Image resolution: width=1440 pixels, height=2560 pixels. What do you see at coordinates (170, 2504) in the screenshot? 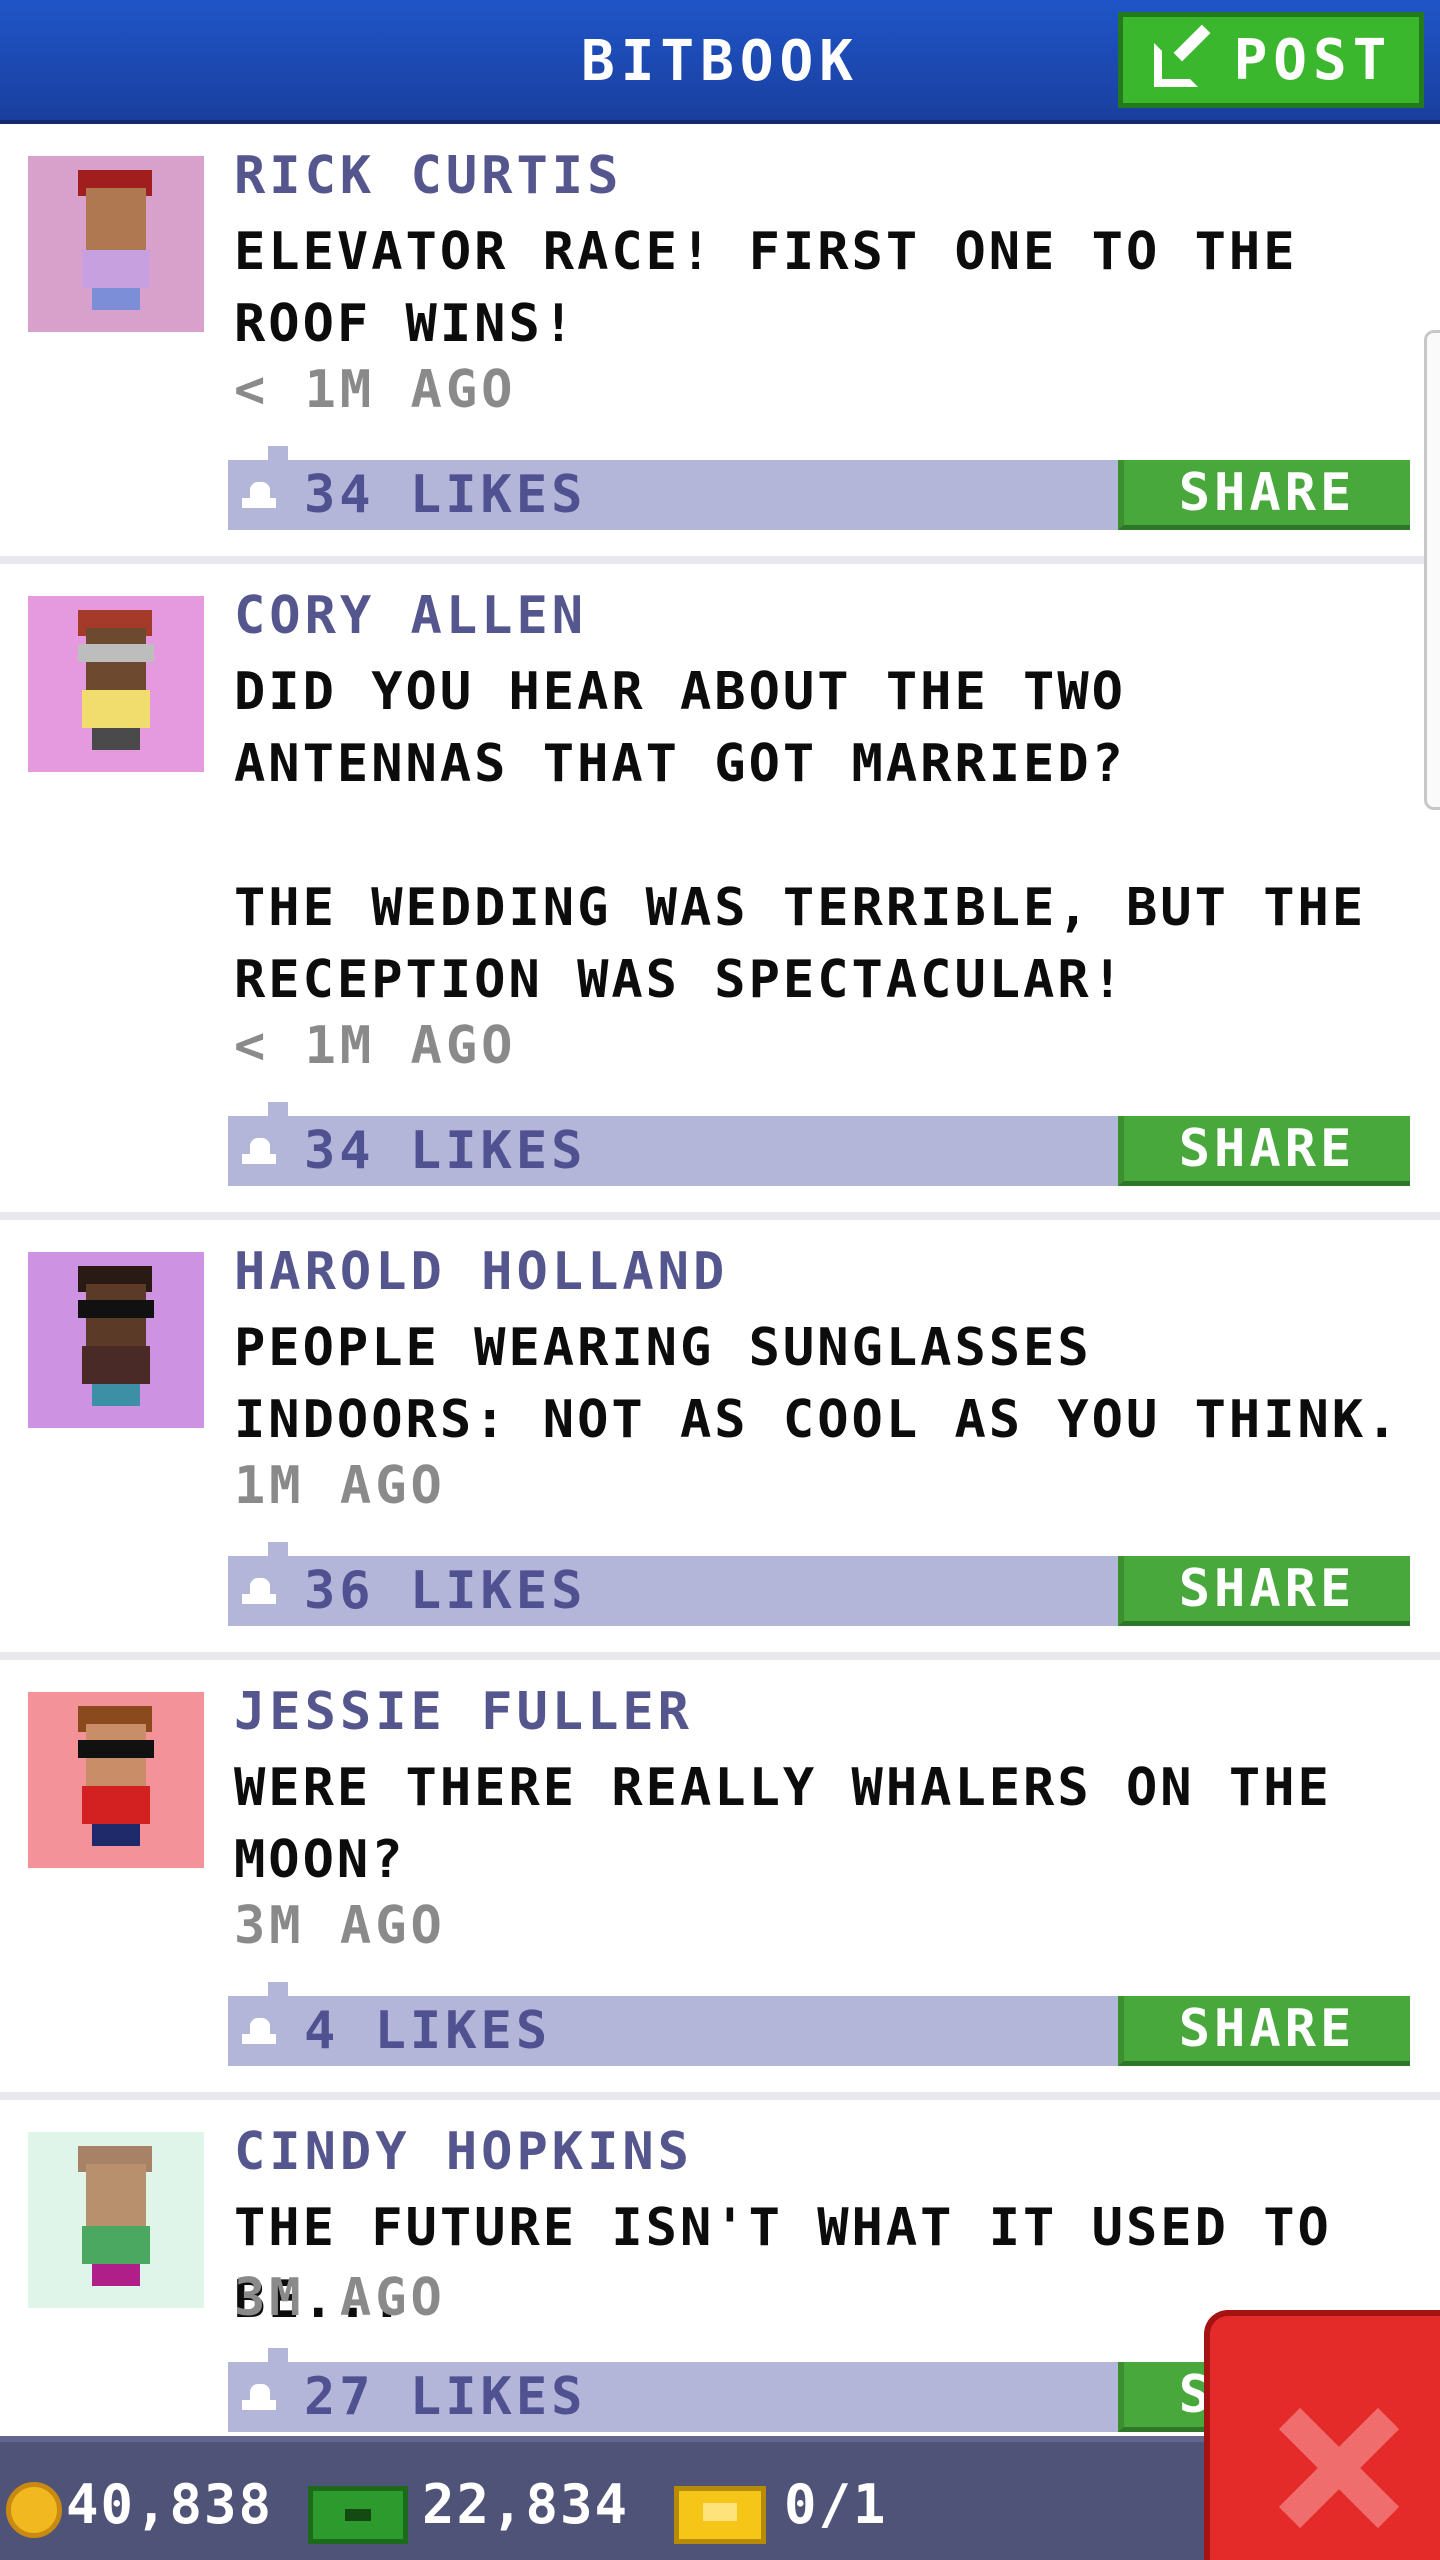
I see `coins-count: 40,838` at bounding box center [170, 2504].